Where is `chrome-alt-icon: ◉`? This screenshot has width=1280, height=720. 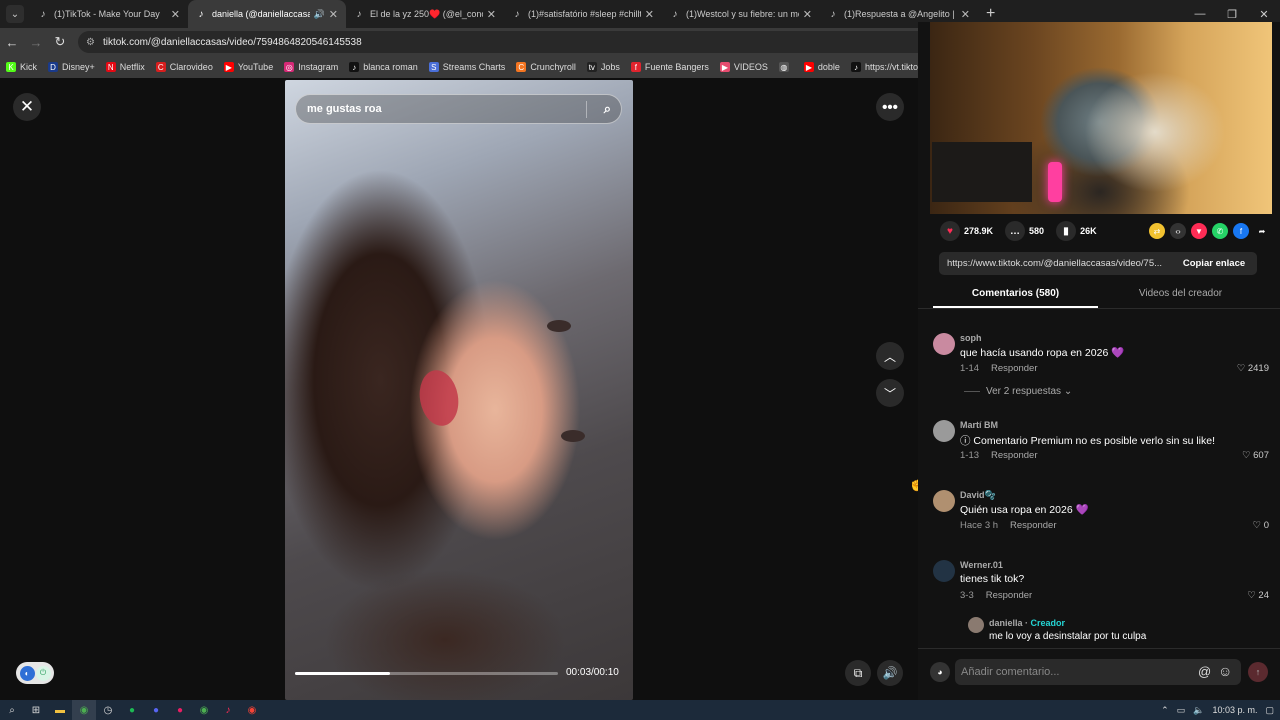
chrome-alt-icon: ◉ is located at coordinates (252, 710).